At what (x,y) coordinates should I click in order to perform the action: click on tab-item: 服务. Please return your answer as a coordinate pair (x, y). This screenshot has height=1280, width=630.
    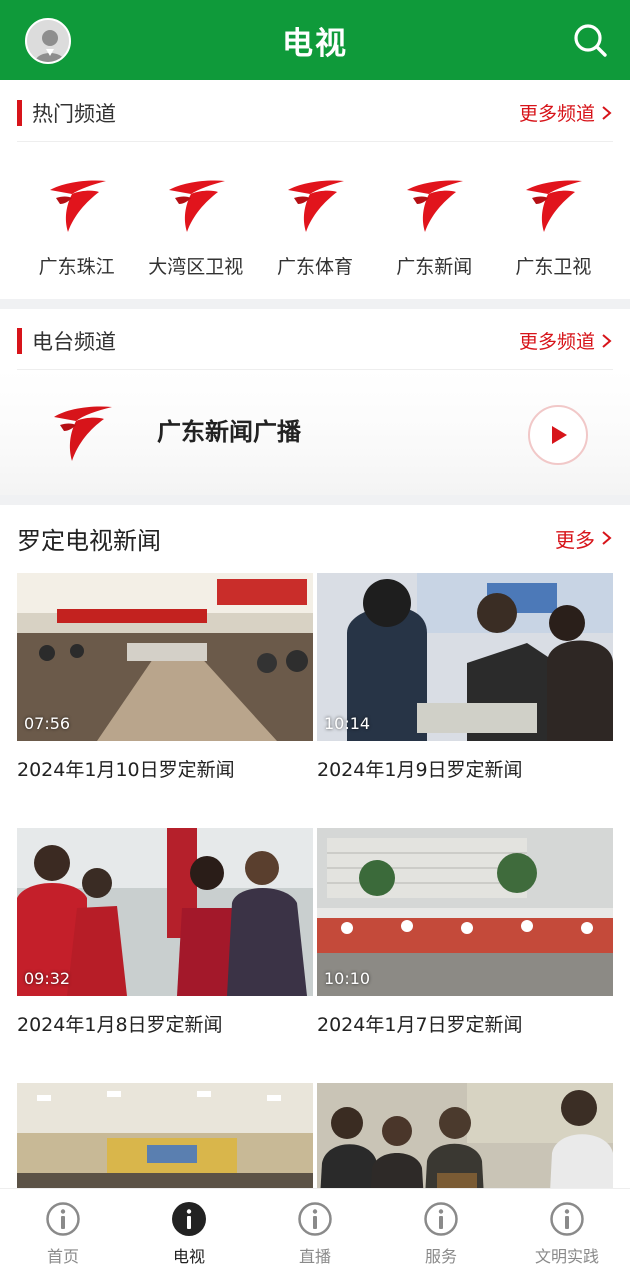
    Looking at the image, I should click on (441, 1234).